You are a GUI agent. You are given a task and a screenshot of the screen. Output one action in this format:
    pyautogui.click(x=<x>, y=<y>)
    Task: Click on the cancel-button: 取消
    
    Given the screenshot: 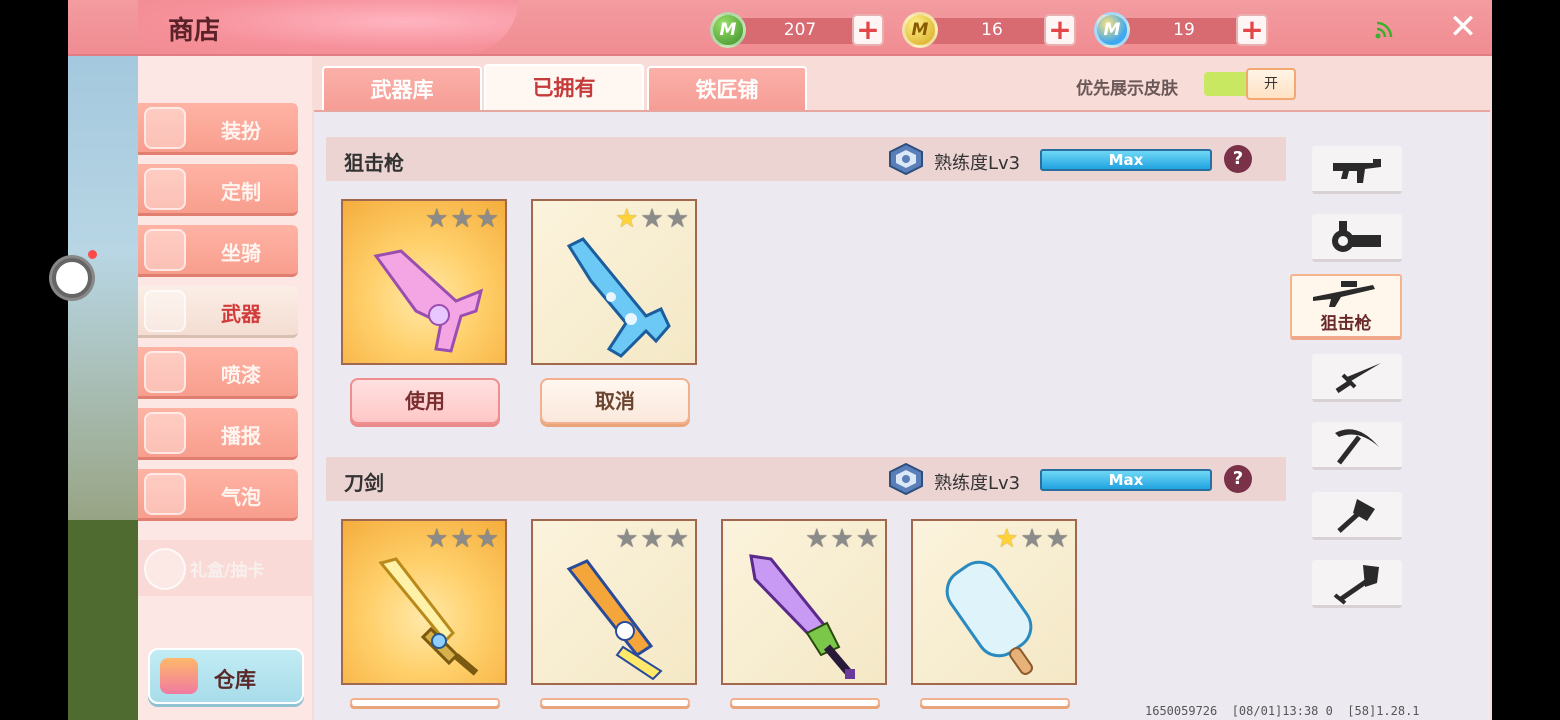 What is the action you would take?
    pyautogui.click(x=615, y=401)
    